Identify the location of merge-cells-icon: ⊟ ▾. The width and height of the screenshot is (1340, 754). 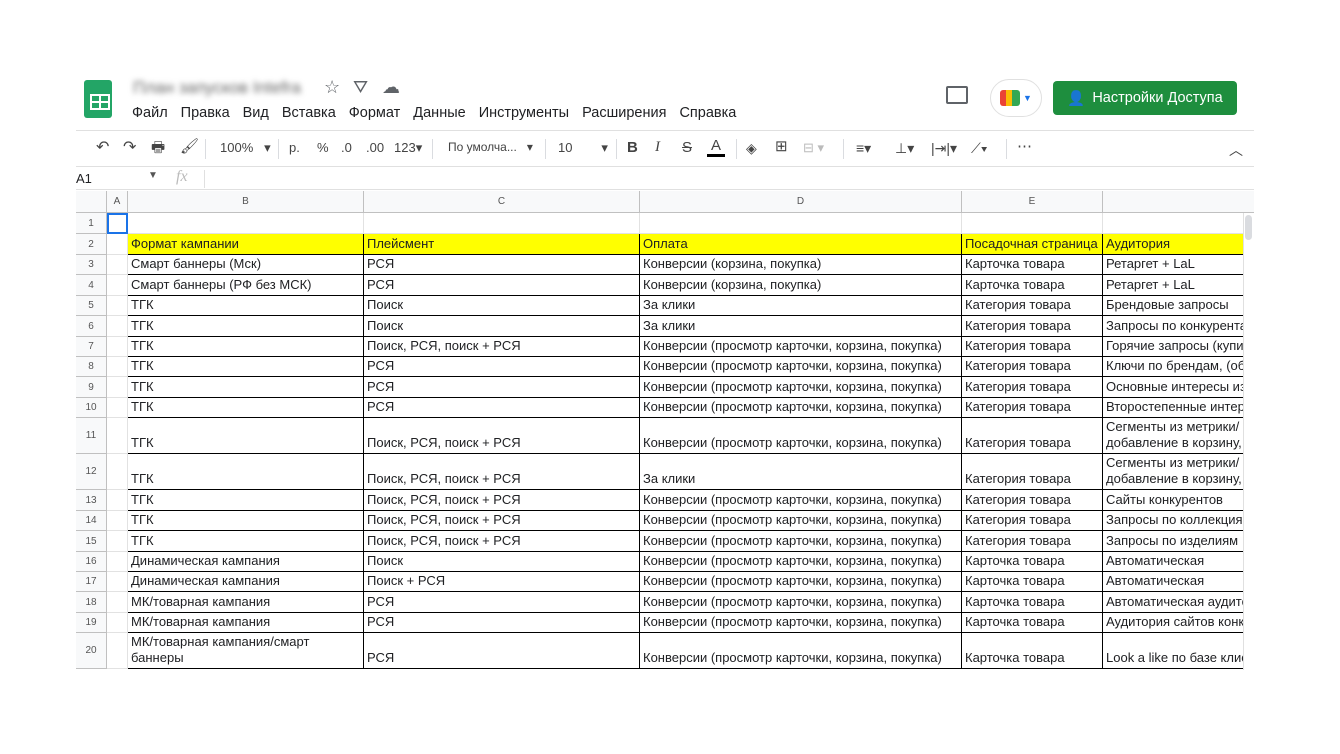
(813, 148).